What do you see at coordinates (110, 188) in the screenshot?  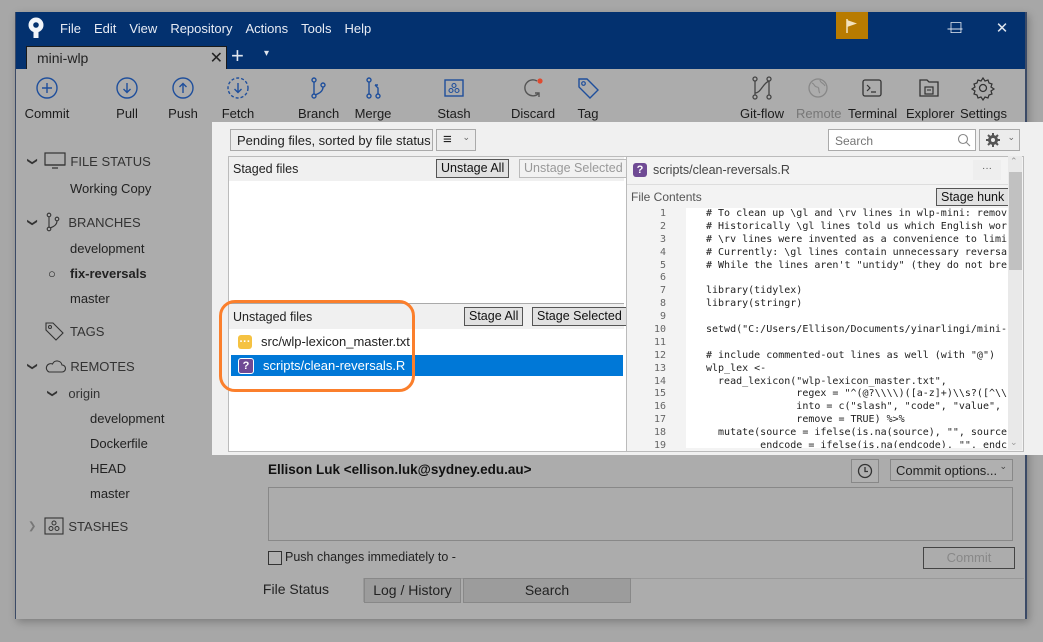 I see `sidebar-item-working-copy: Working Copy` at bounding box center [110, 188].